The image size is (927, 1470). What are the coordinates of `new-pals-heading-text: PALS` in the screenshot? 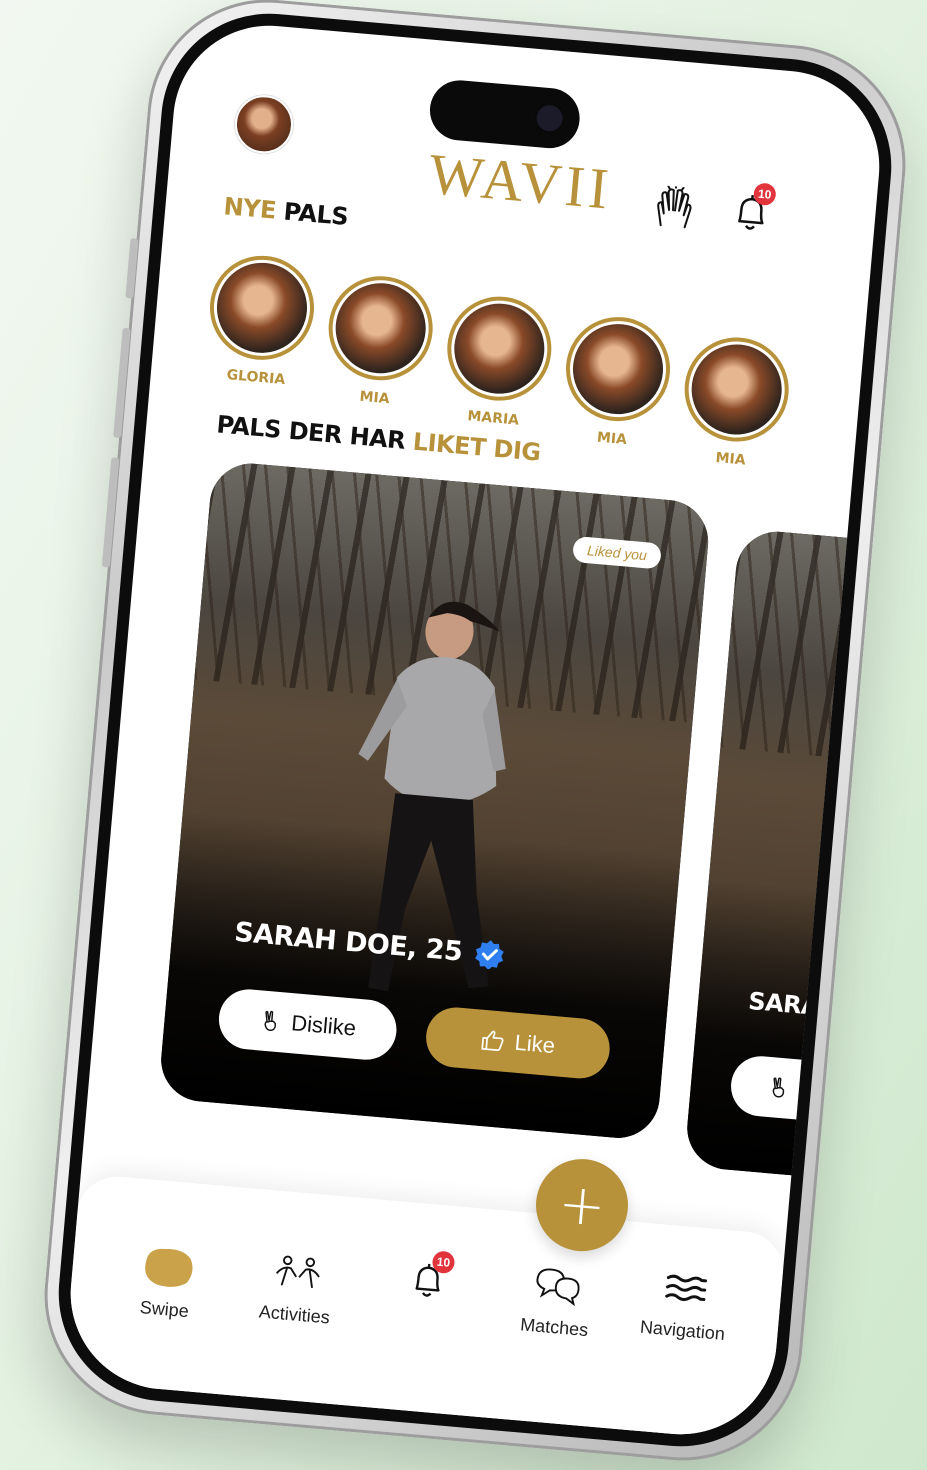 It's located at (316, 214).